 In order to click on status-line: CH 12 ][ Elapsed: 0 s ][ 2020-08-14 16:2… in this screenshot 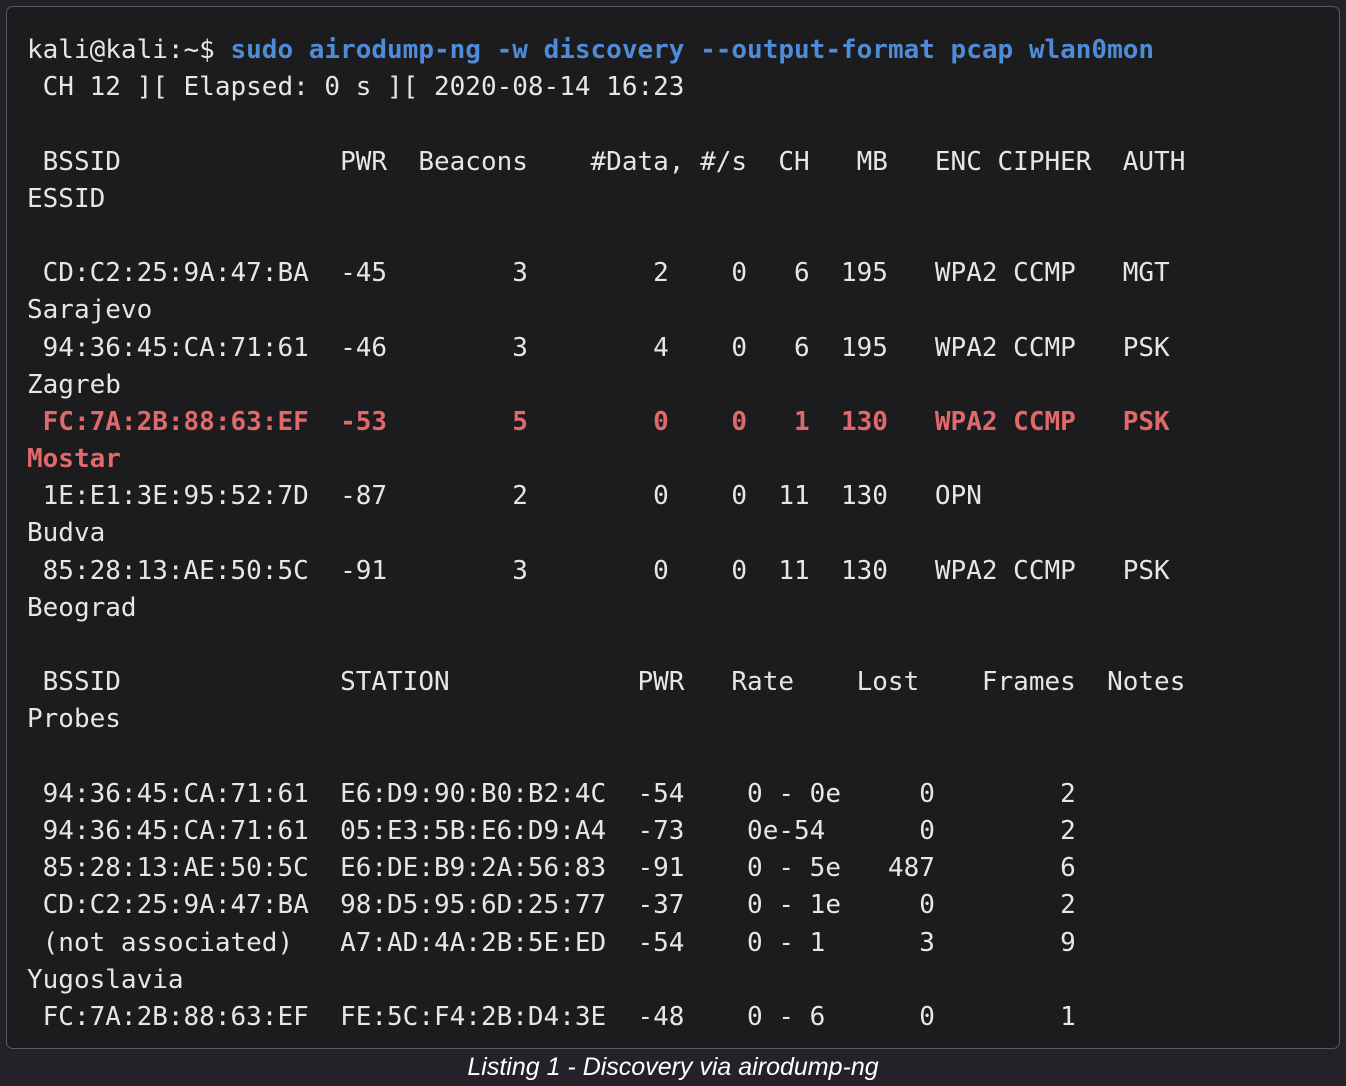, I will do `click(356, 87)`.